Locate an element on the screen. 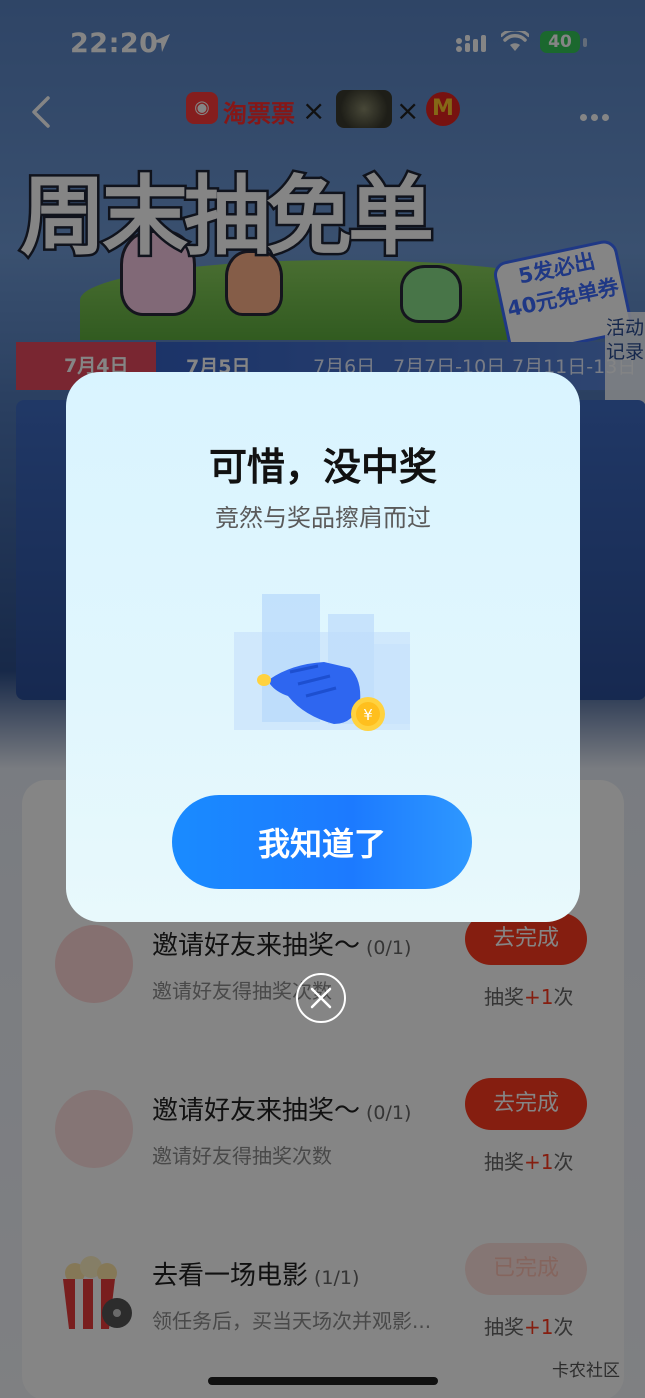  home-indicator is located at coordinates (323, 1381).